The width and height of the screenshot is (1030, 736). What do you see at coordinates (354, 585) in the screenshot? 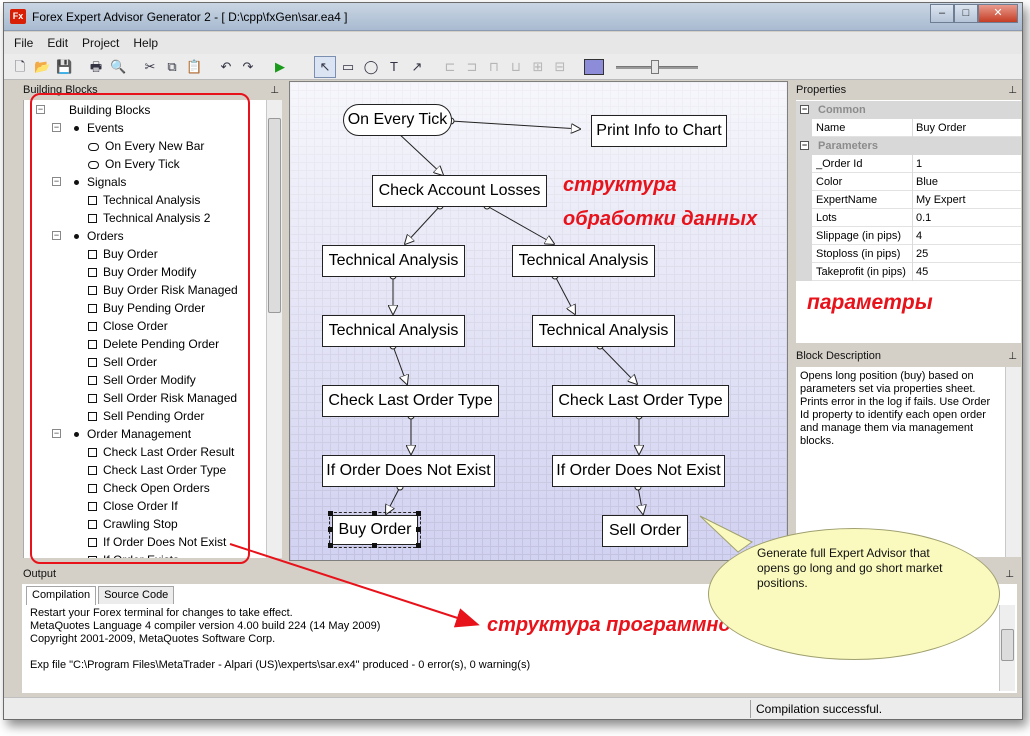
I see `annotation-arrow` at bounding box center [354, 585].